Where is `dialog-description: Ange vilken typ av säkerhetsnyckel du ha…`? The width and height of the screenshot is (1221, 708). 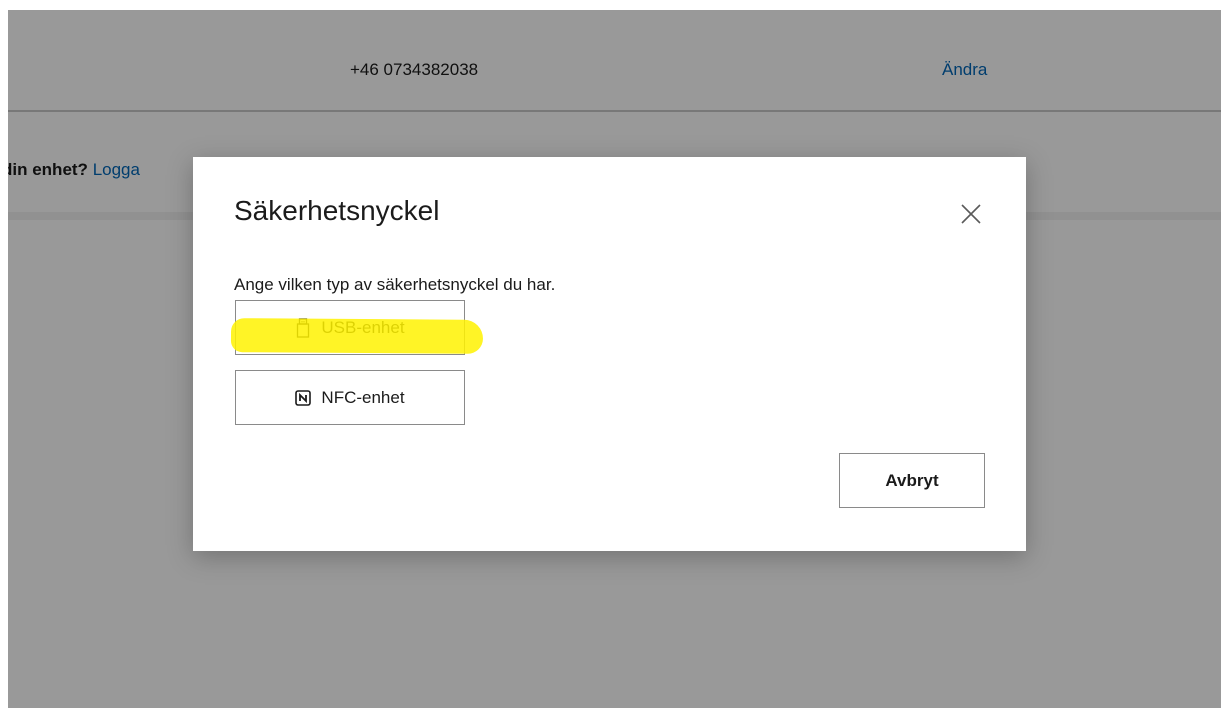 dialog-description: Ange vilken typ av säkerhetsnyckel du ha… is located at coordinates (395, 284).